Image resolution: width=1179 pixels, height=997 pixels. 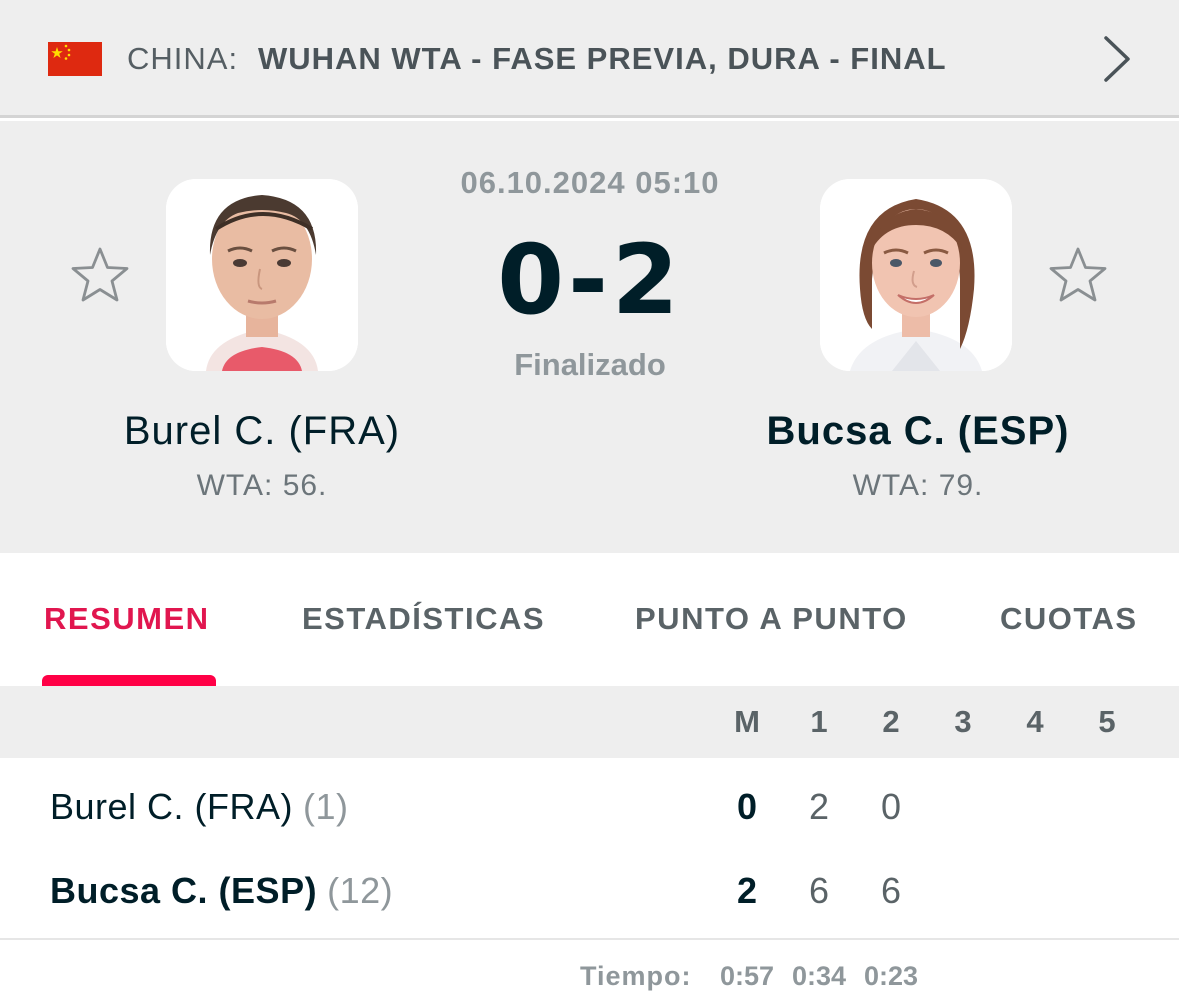 What do you see at coordinates (100, 276) in the screenshot?
I see `favorite-star-icon-home` at bounding box center [100, 276].